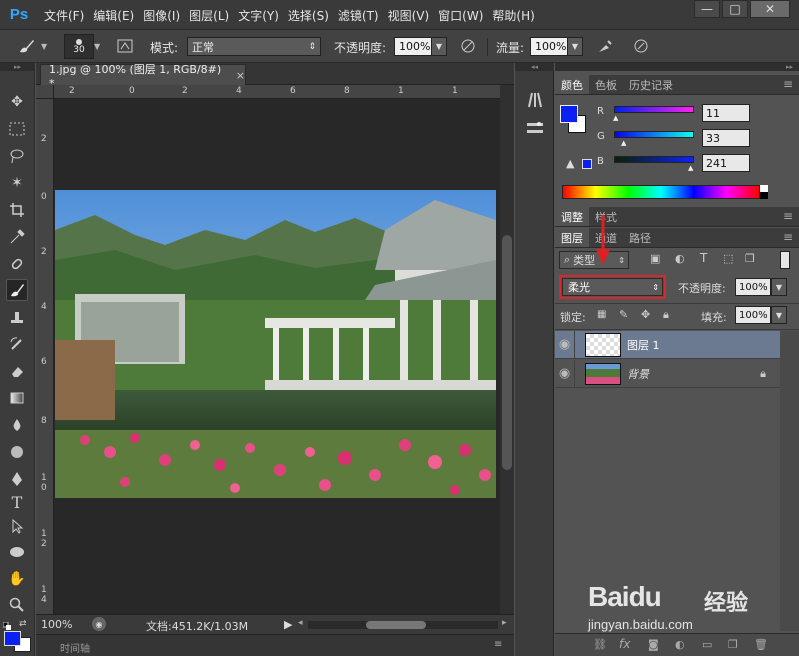  Describe the element at coordinates (44, 46) in the screenshot. I see `tool-preset-arrow-icon: ▼` at that location.